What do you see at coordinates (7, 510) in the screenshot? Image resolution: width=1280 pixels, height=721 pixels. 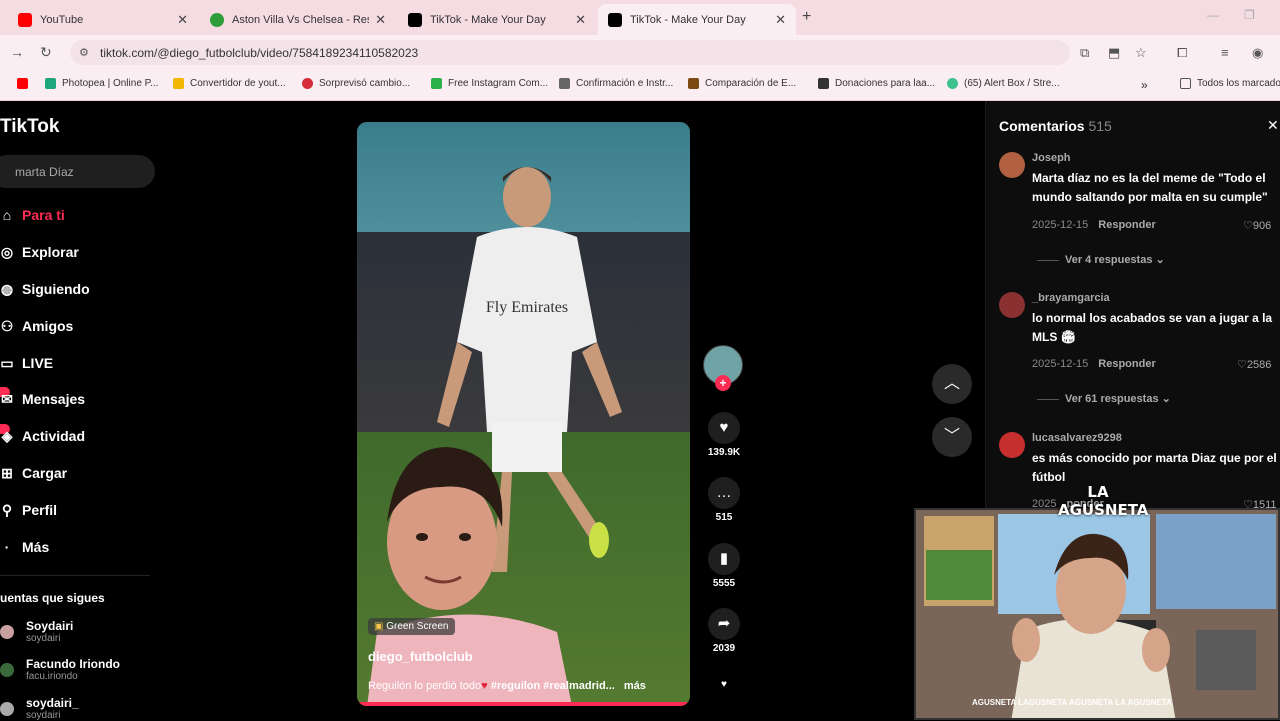 I see `profile-icon: ⚲` at bounding box center [7, 510].